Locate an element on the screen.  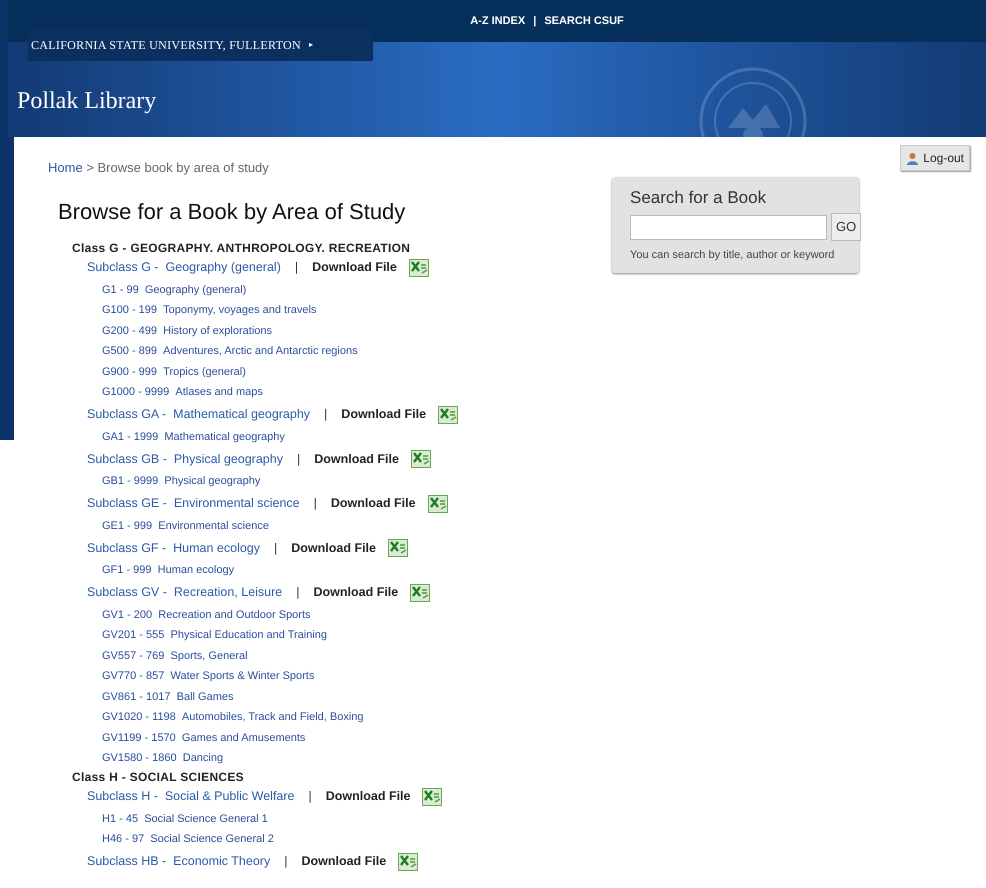
range-link: GV770 - 857 Water Sports & Winter Sports is located at coordinates (208, 676).